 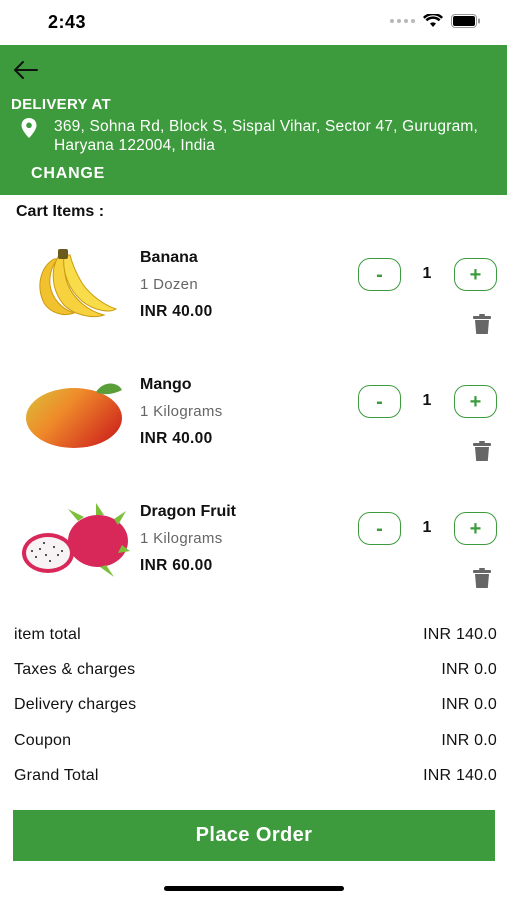 What do you see at coordinates (253, 552) in the screenshot?
I see `cart-item-dragon-fruit: Dragon Fruit 1 Kilograms INR 60.00 - 1 +` at bounding box center [253, 552].